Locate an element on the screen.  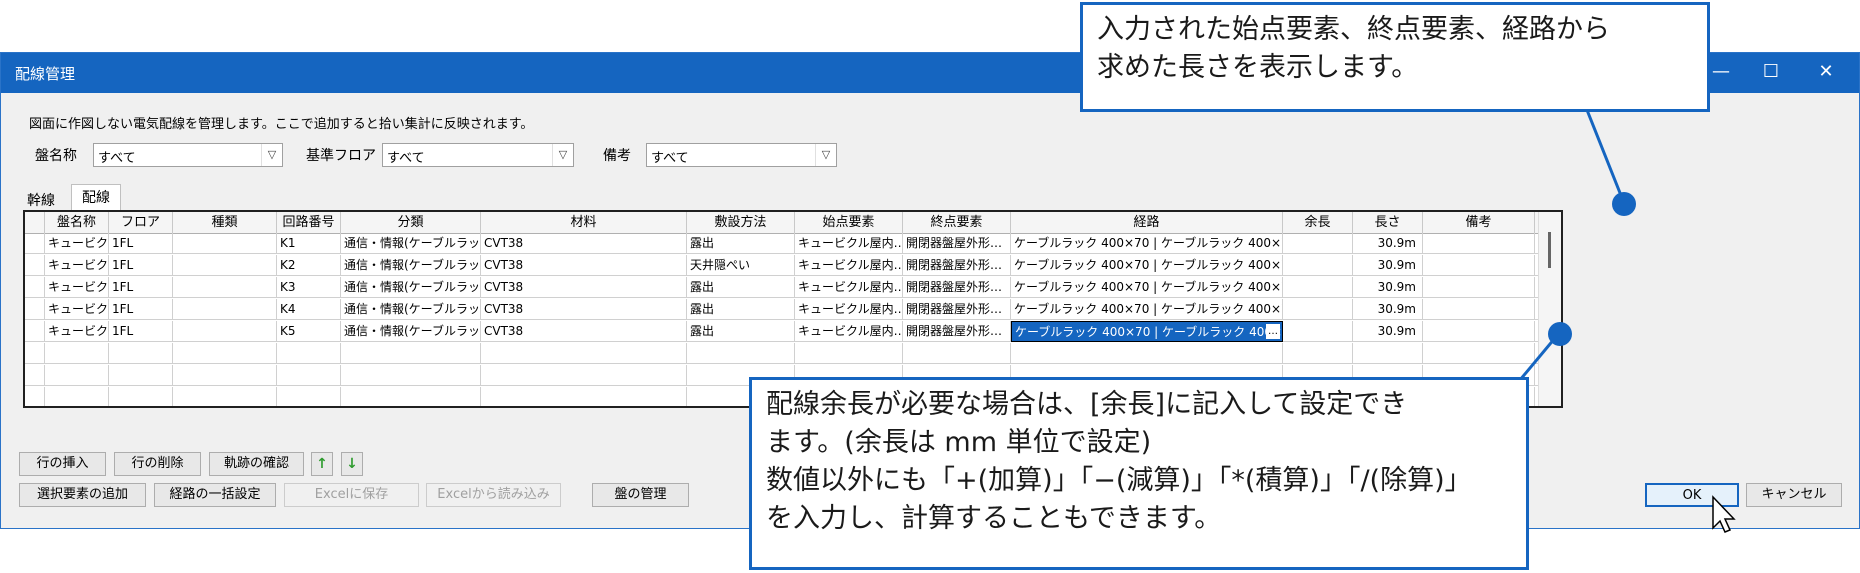
close-icon: ✕ is located at coordinates (1826, 72).